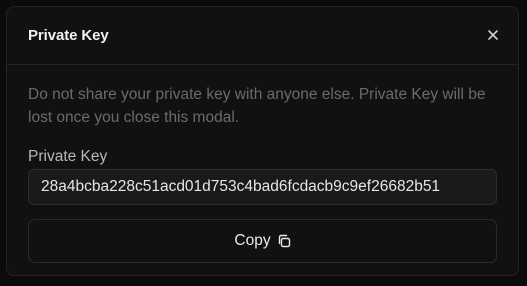  What do you see at coordinates (284, 241) in the screenshot?
I see `copy-icon` at bounding box center [284, 241].